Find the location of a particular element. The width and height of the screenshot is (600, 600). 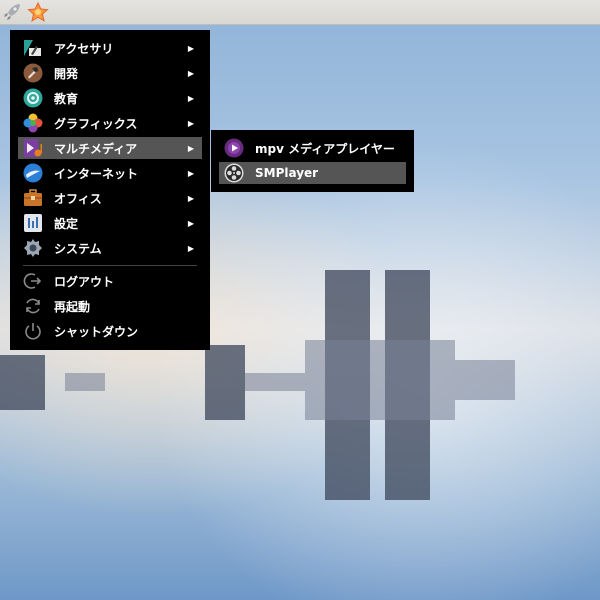

menu-item-label: 再起動 is located at coordinates (72, 306).